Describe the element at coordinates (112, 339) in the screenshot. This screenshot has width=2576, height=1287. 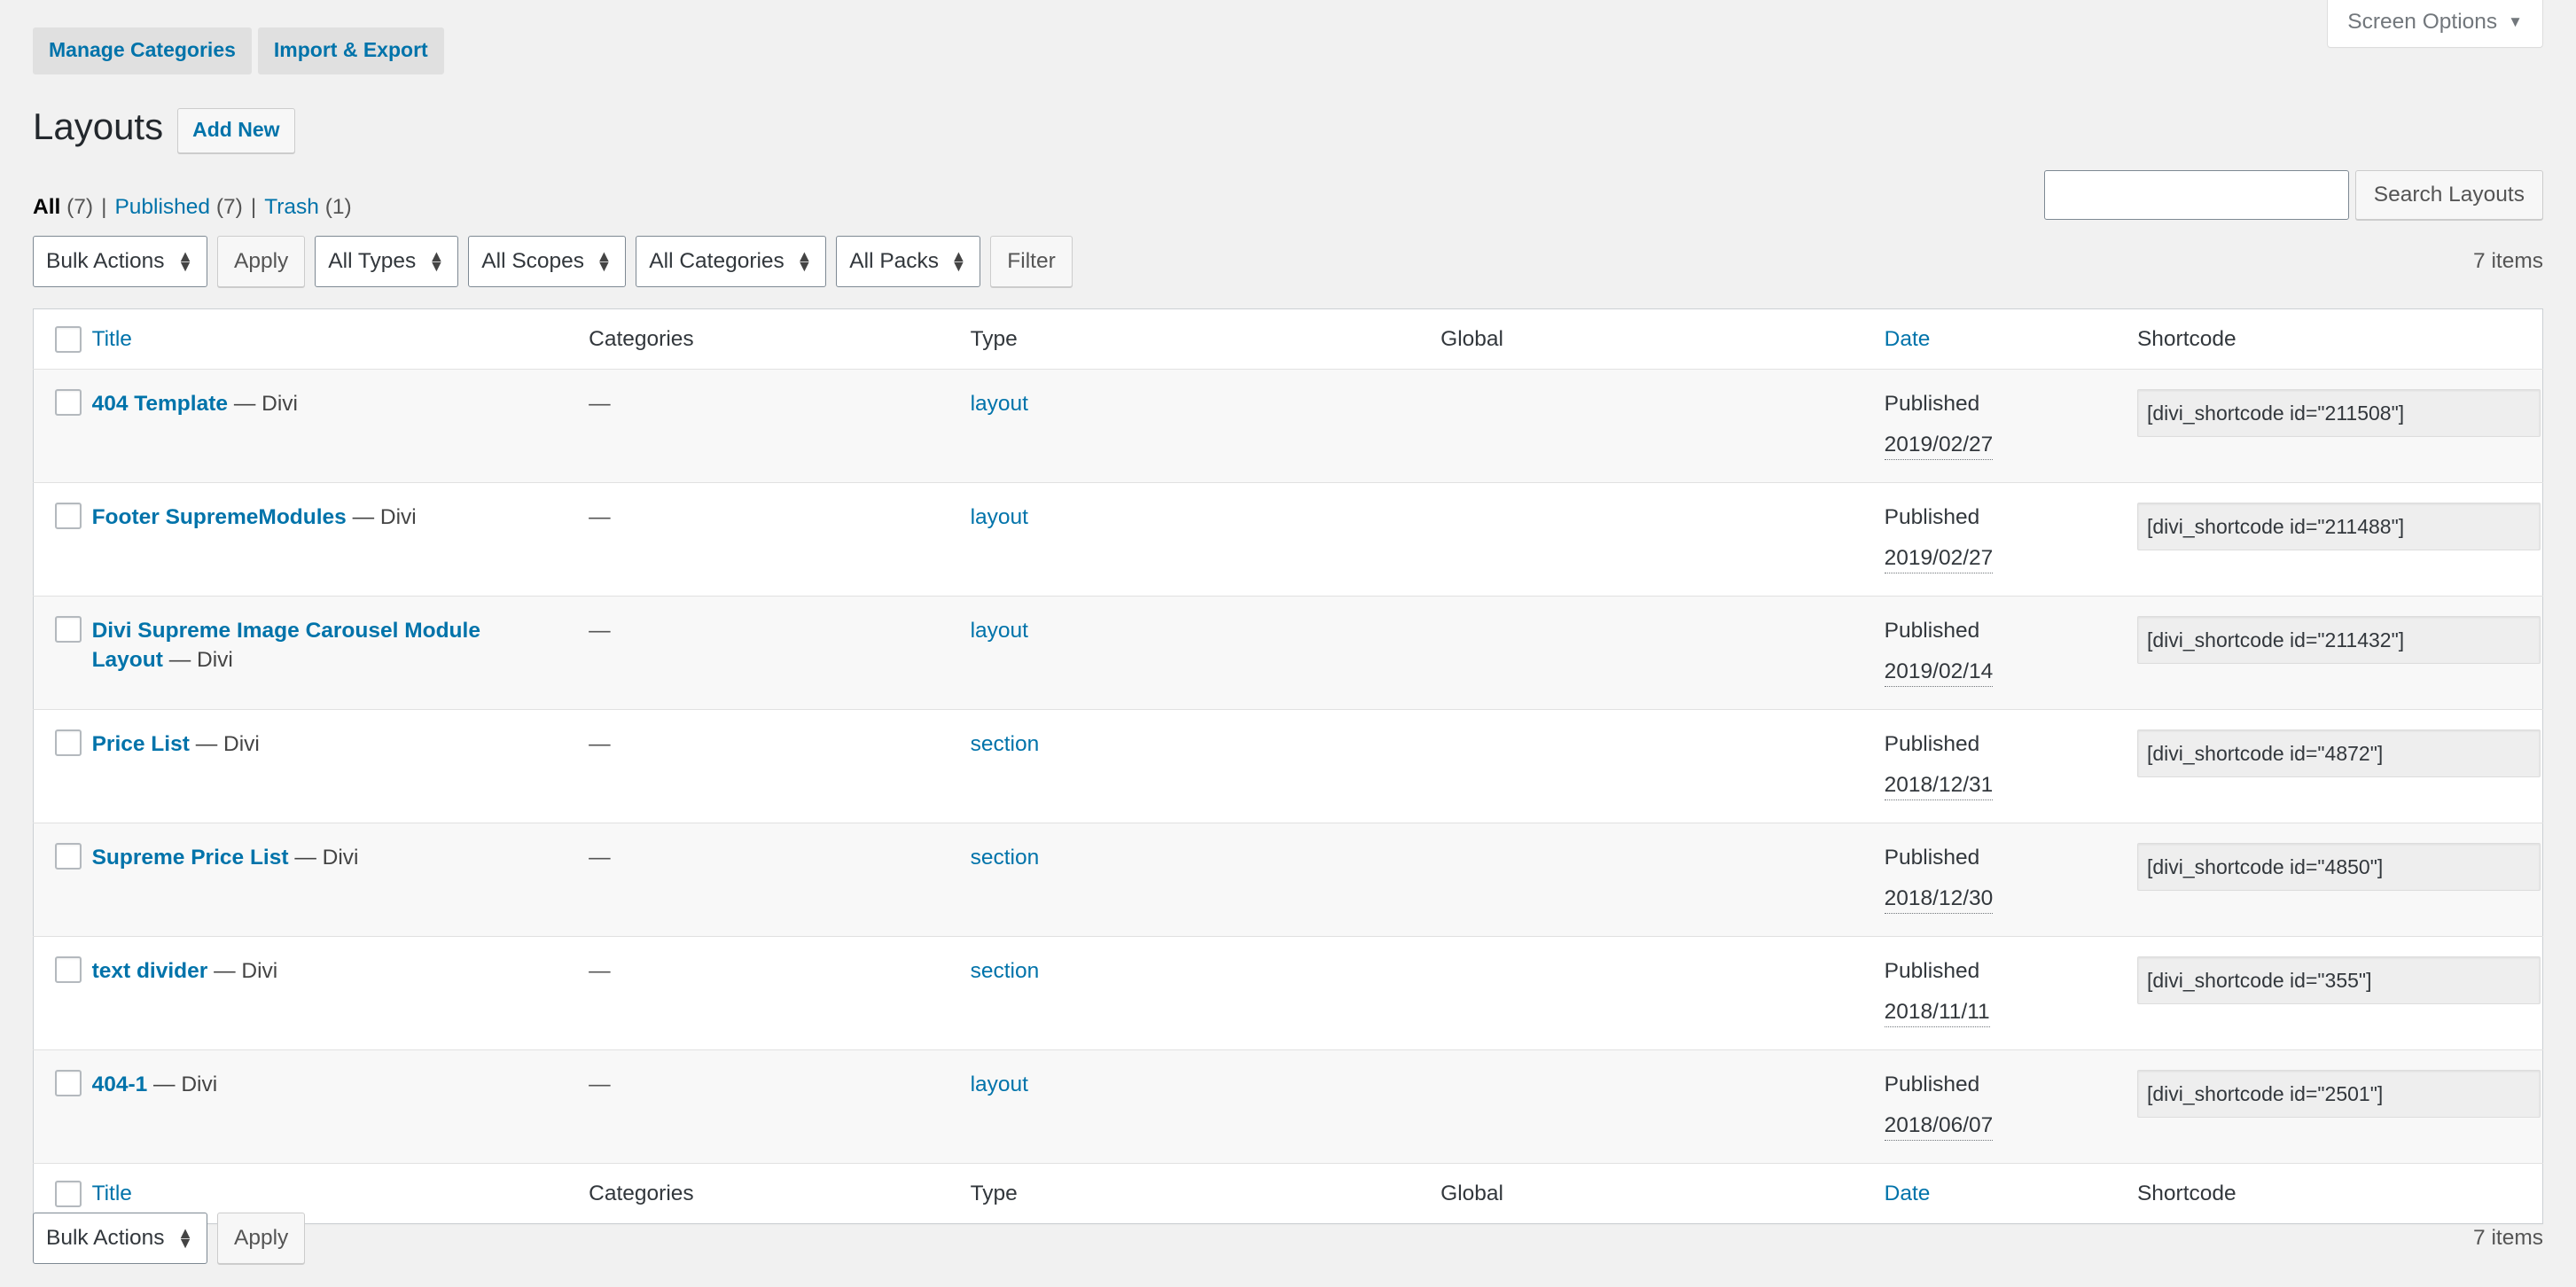
I see `sort-link-title: Title` at that location.